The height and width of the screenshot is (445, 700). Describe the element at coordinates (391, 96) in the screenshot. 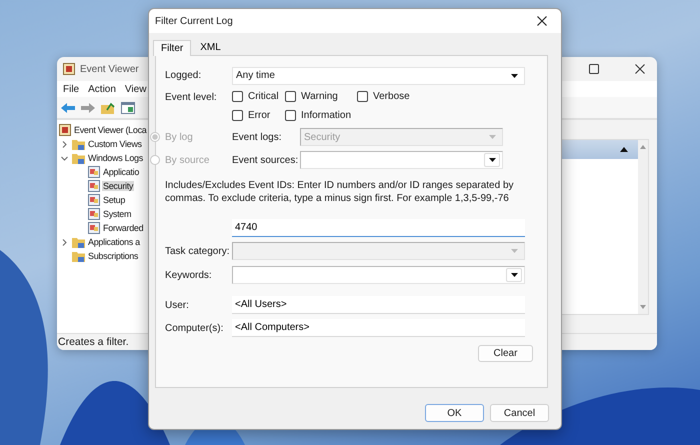

I see `checkbox-label: Verbose` at that location.